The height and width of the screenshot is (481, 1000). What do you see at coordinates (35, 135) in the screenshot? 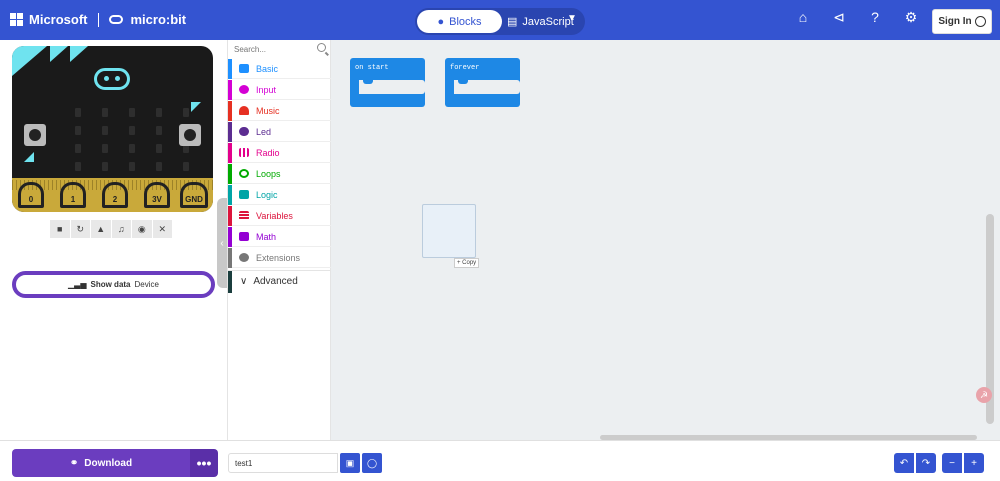
I see `button-a` at bounding box center [35, 135].